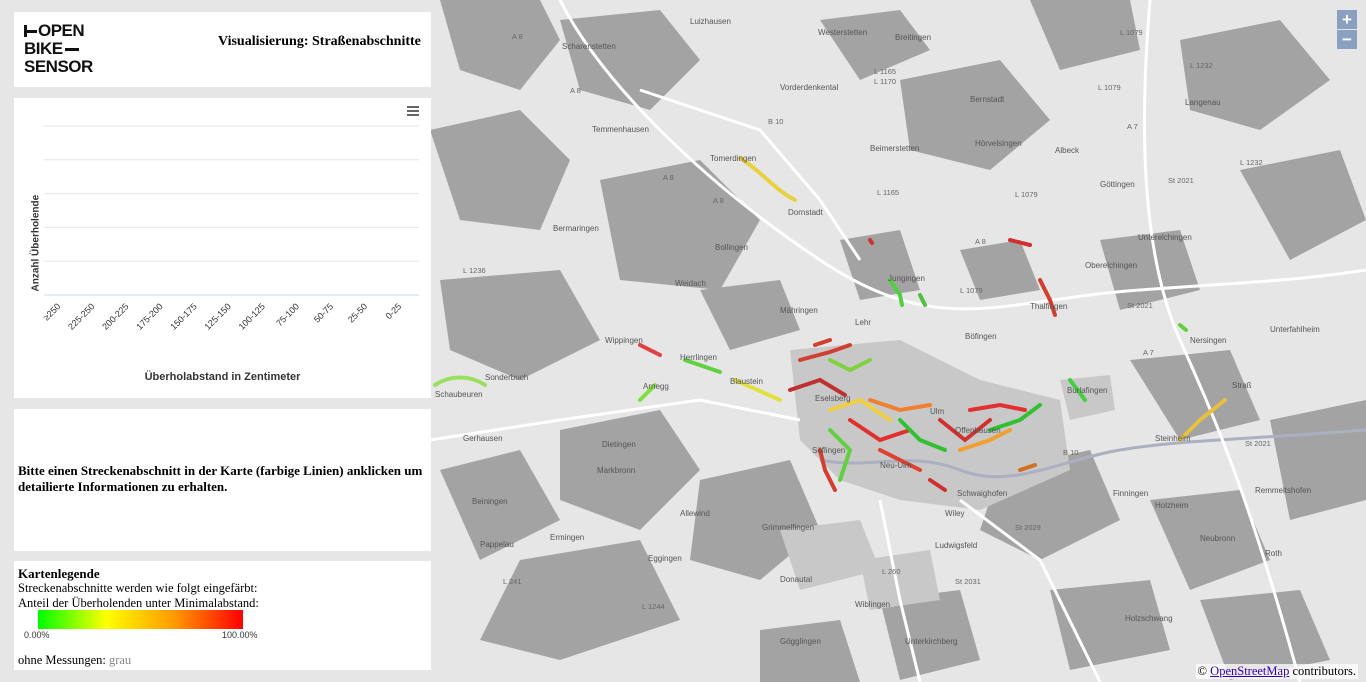 This screenshot has width=1366, height=682. I want to click on place-label: Söflingen, so click(828, 450).